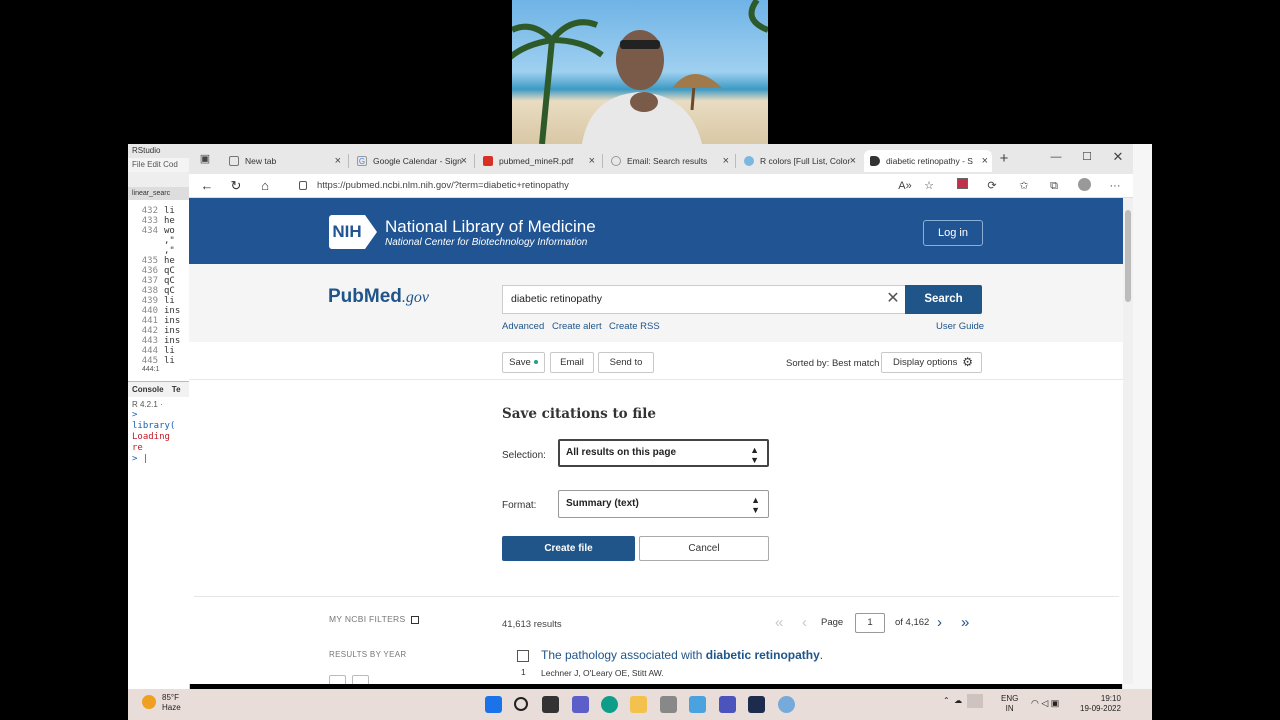  Describe the element at coordinates (1009, 708) in the screenshot. I see `lang-bottom: IN` at that location.